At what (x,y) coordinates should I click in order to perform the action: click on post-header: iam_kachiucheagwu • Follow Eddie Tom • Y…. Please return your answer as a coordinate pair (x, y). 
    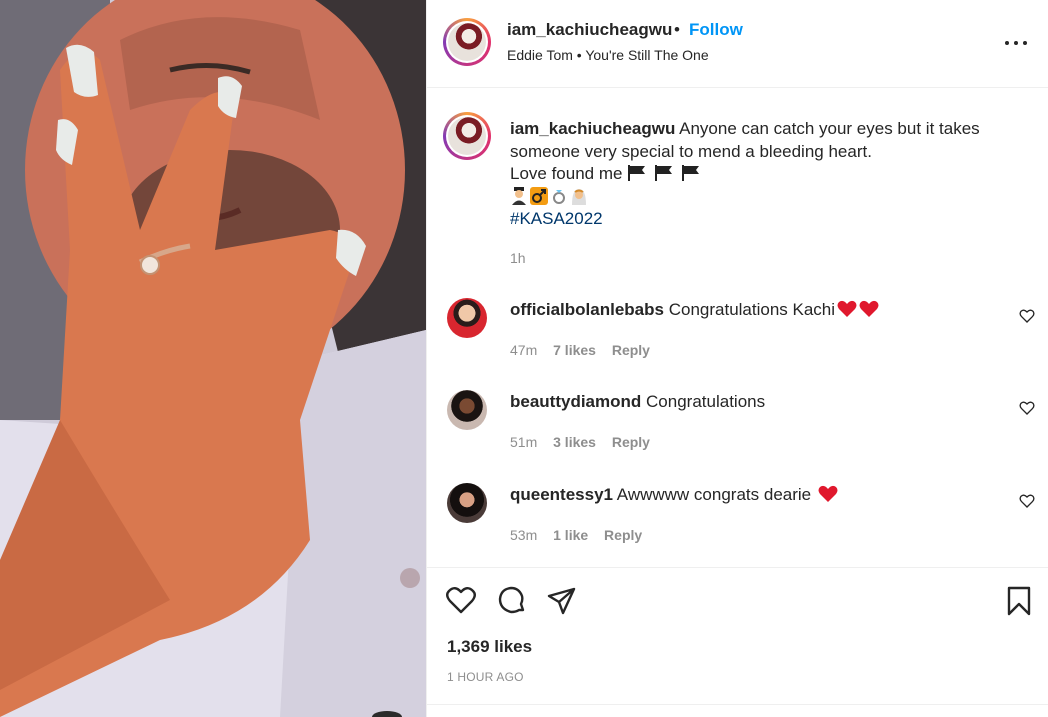
    Looking at the image, I should click on (737, 44).